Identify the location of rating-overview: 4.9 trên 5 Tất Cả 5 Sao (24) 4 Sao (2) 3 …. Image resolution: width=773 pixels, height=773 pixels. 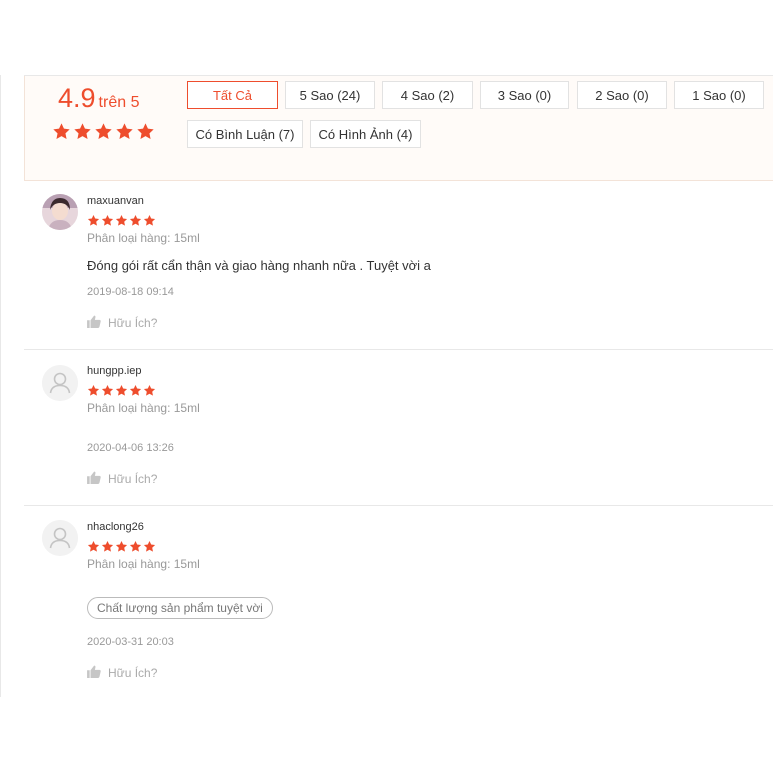
(398, 128).